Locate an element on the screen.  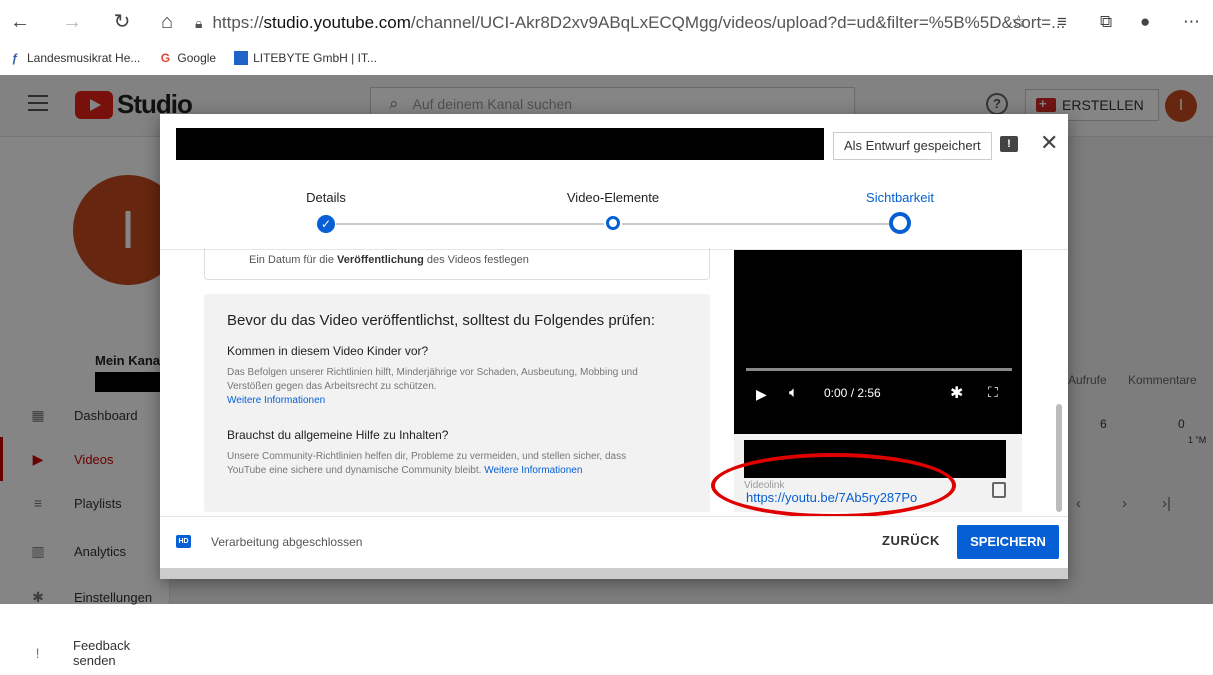
sidebar-item-label: Feedback senden is located at coordinates (102, 653).